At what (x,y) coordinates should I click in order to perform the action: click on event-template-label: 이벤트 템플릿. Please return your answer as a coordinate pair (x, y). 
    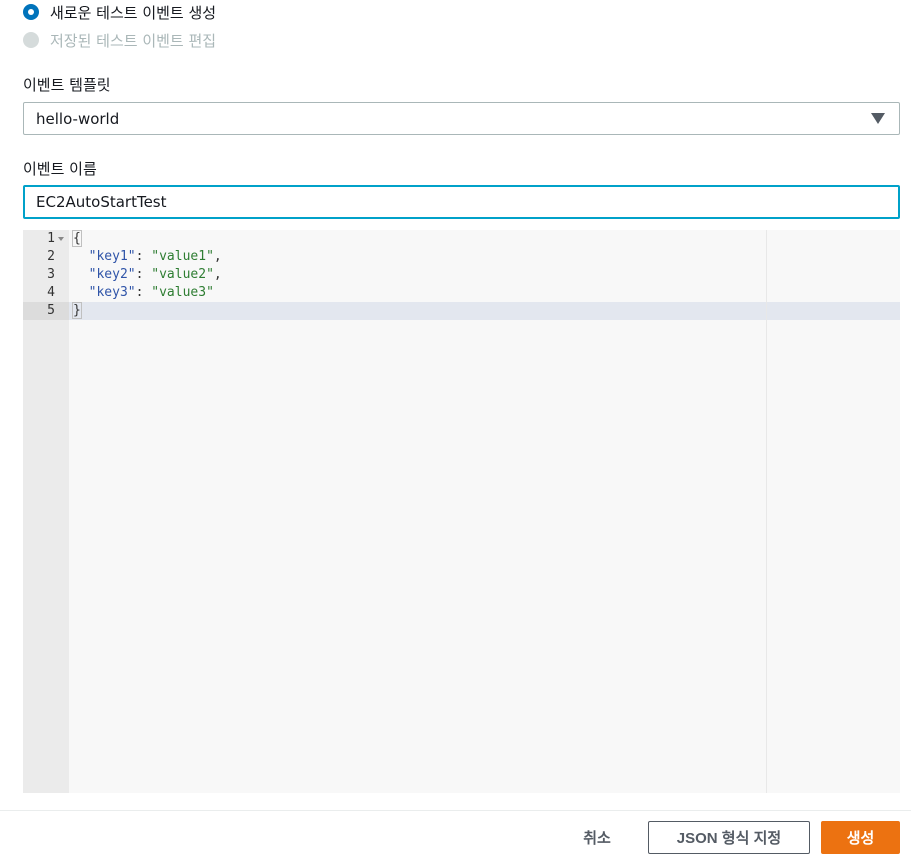
    Looking at the image, I should click on (67, 85).